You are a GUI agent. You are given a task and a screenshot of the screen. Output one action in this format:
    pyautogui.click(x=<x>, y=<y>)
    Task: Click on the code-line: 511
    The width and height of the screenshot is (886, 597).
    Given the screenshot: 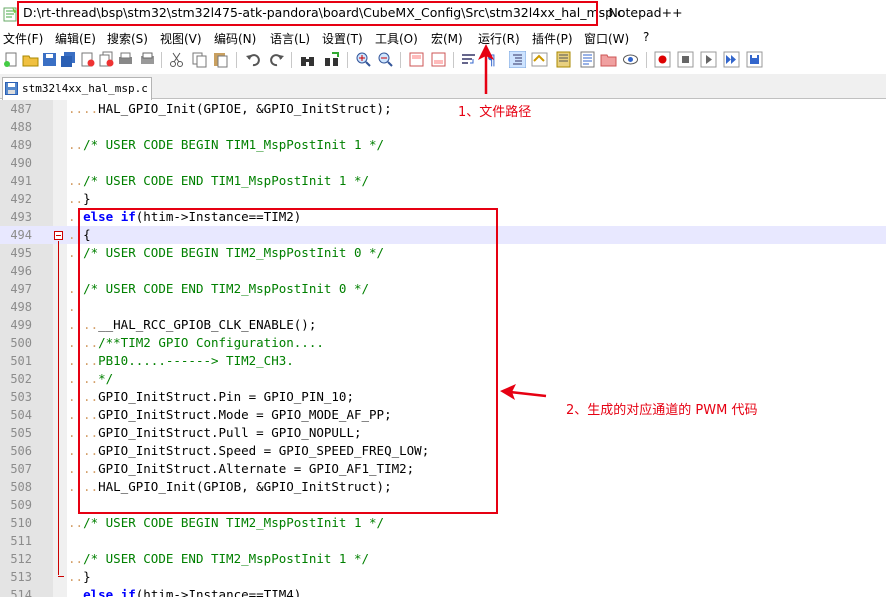 What is the action you would take?
    pyautogui.click(x=443, y=541)
    